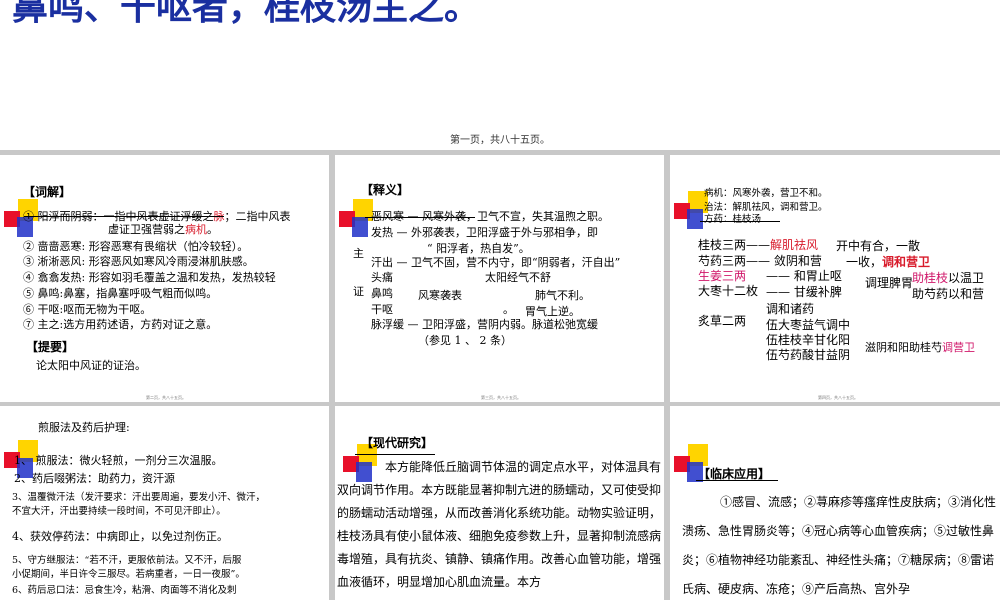 Image resolution: width=1000 pixels, height=600 pixels. What do you see at coordinates (484, 232) in the screenshot?
I see `text-line: 发热 — 外邪袭表，卫阳浮盛于外与邪相争，即` at bounding box center [484, 232].